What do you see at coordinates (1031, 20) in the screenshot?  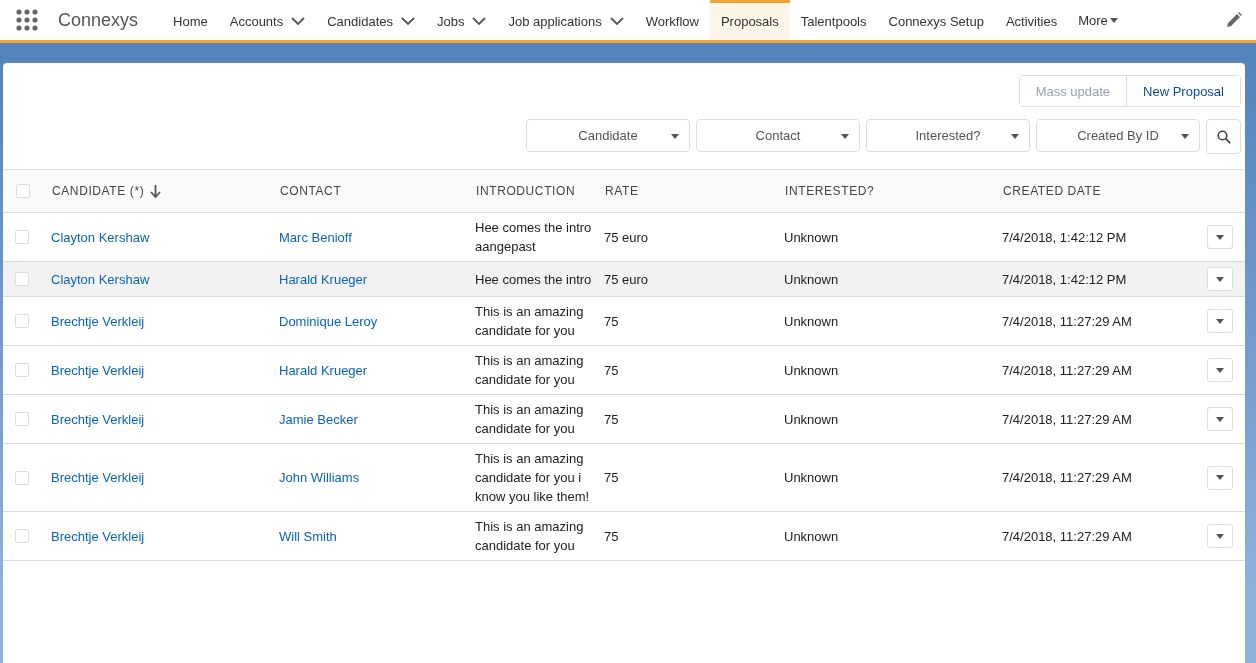 I see `nav-tab: Activities` at bounding box center [1031, 20].